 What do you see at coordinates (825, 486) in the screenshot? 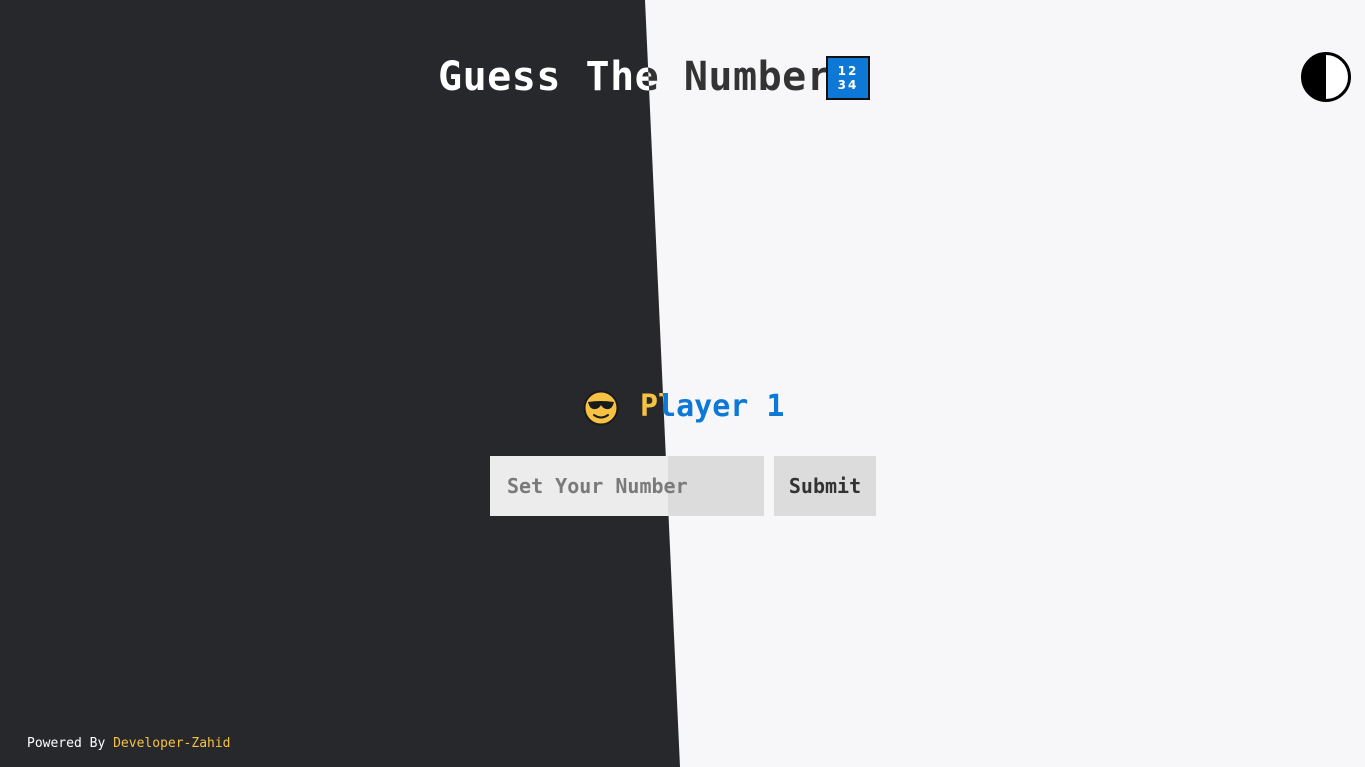
I see `submit-button: Submit` at bounding box center [825, 486].